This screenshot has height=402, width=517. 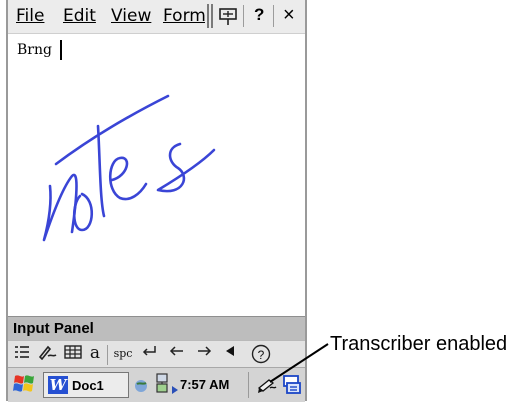 What do you see at coordinates (419, 344) in the screenshot?
I see `callout-label: Transcriber enabled` at bounding box center [419, 344].